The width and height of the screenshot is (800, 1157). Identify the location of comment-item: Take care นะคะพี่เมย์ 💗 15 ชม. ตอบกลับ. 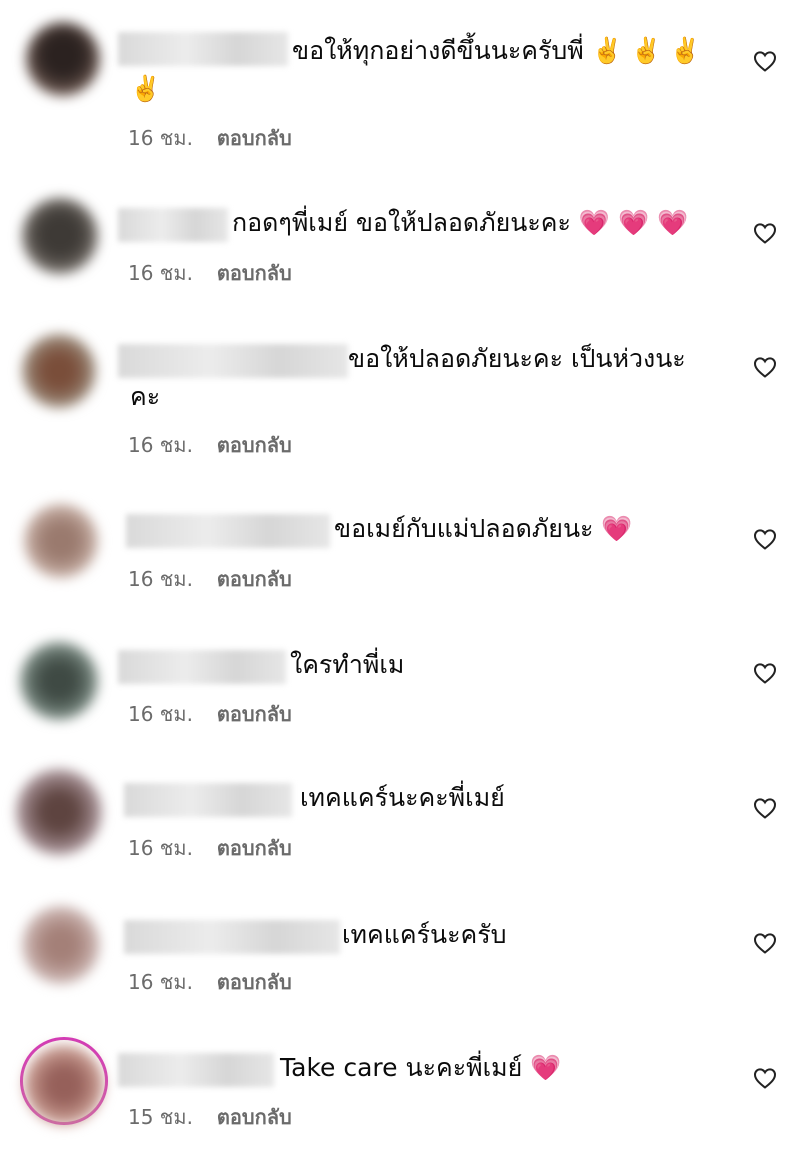
(400, 1091).